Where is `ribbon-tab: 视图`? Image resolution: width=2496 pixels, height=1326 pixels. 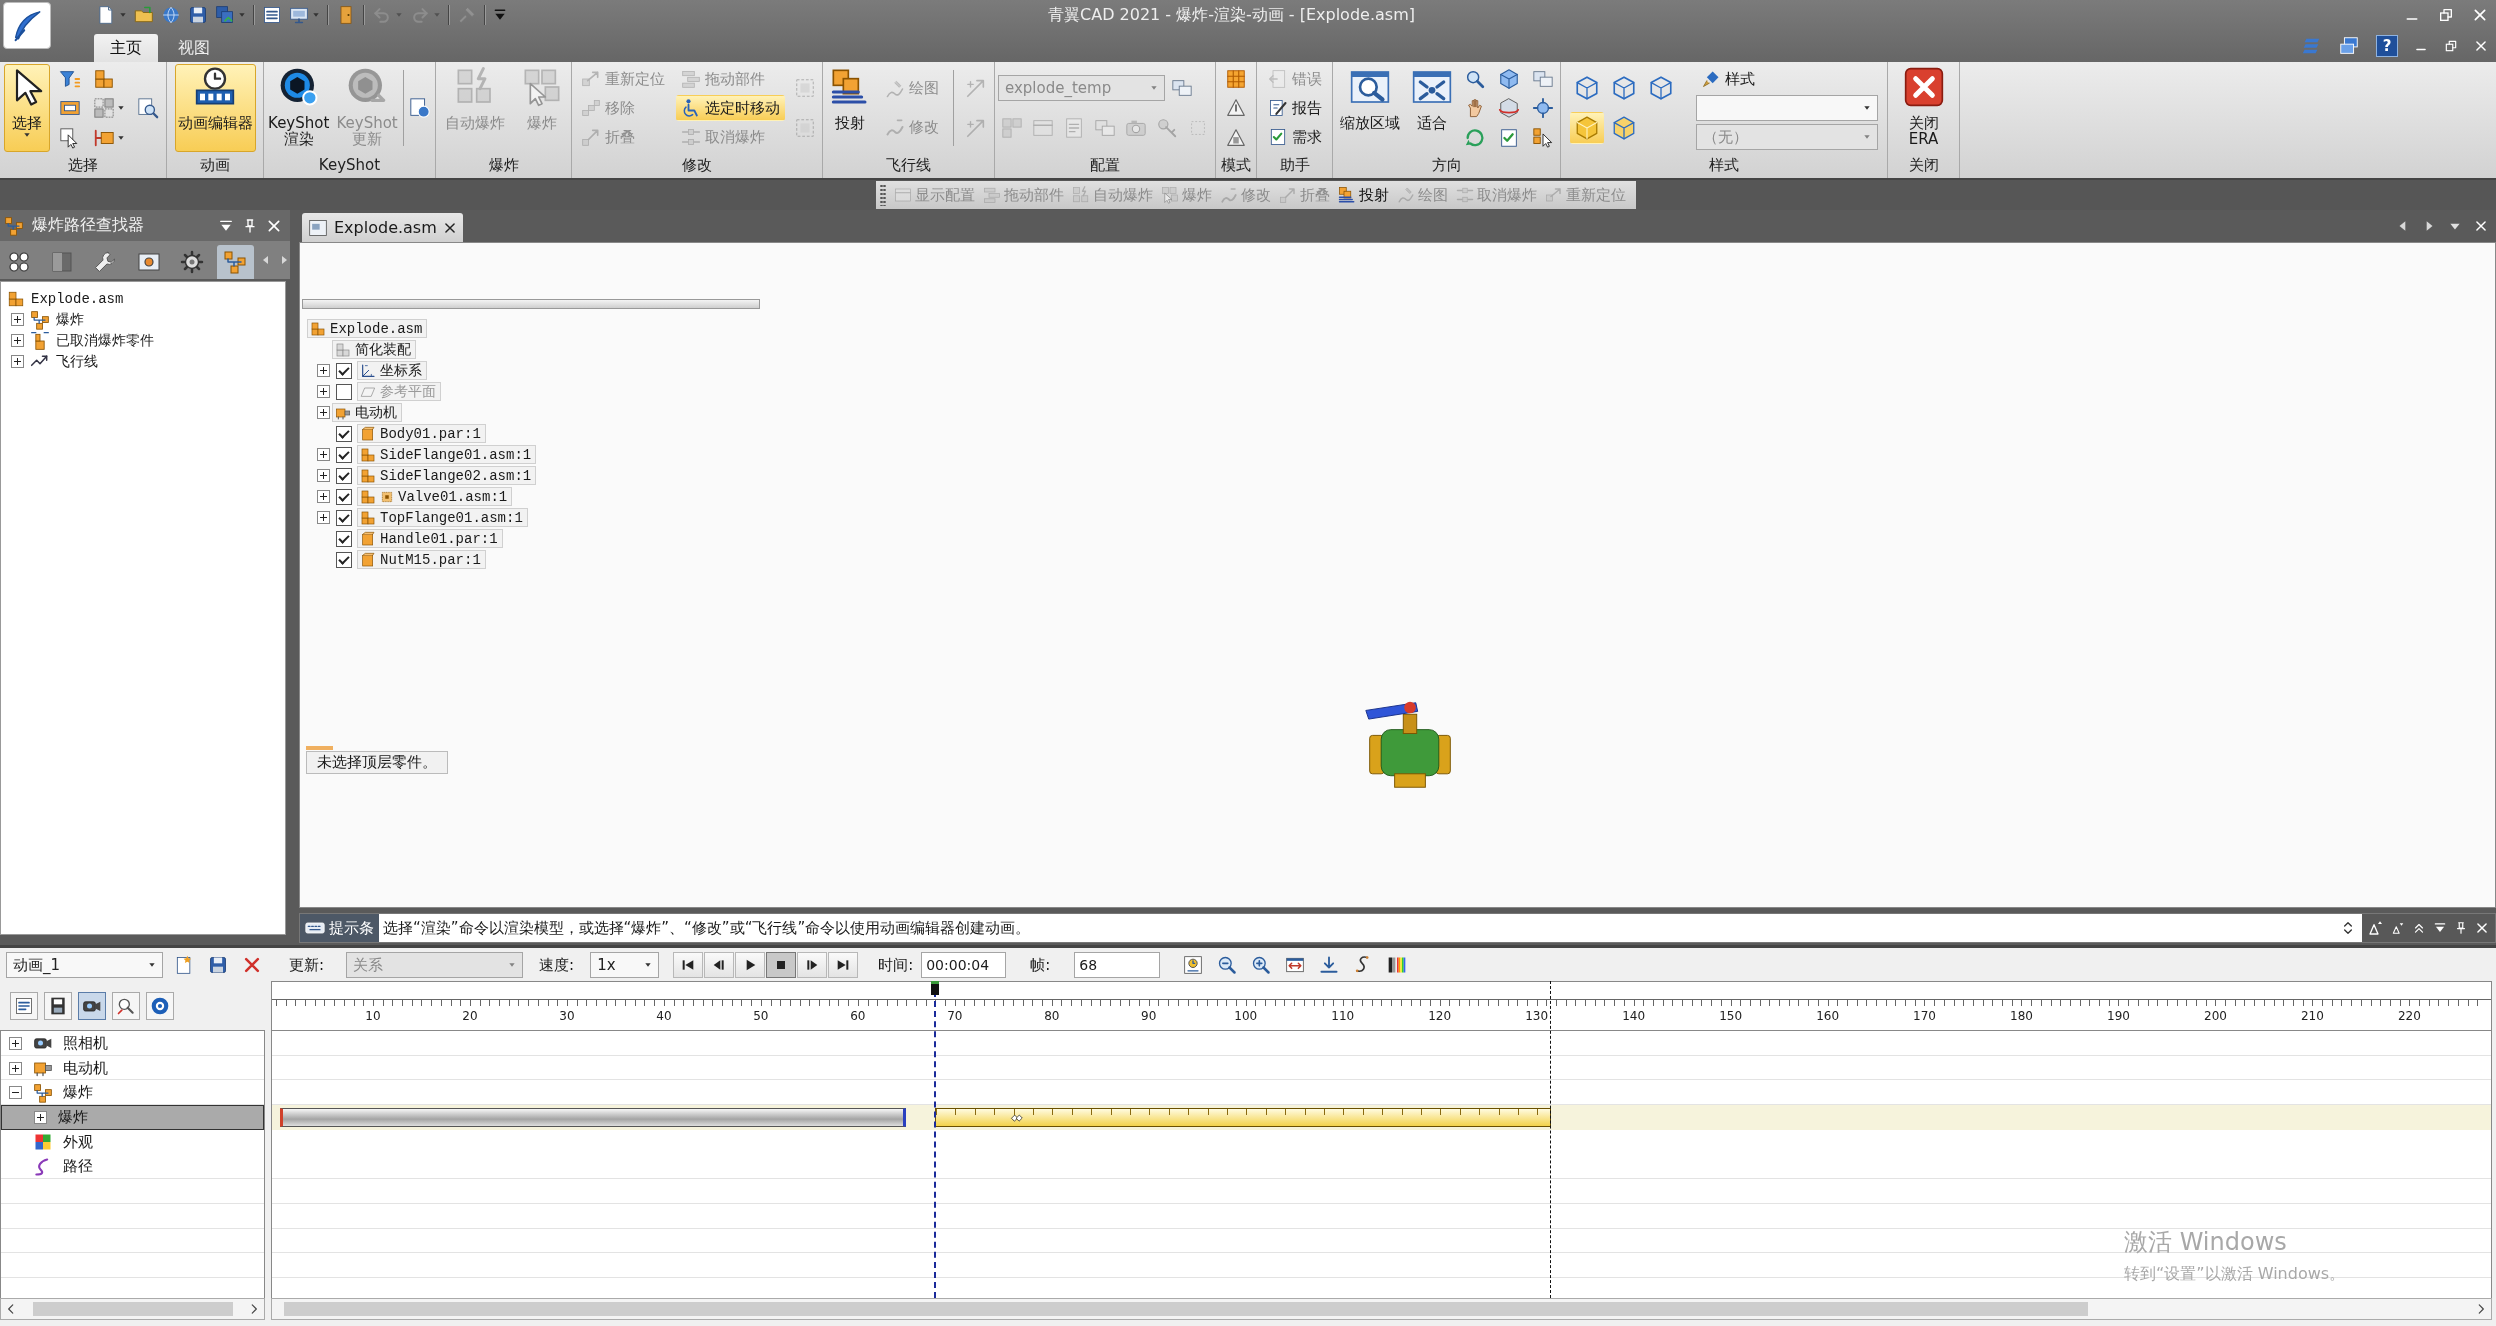 ribbon-tab: 视图 is located at coordinates (194, 48).